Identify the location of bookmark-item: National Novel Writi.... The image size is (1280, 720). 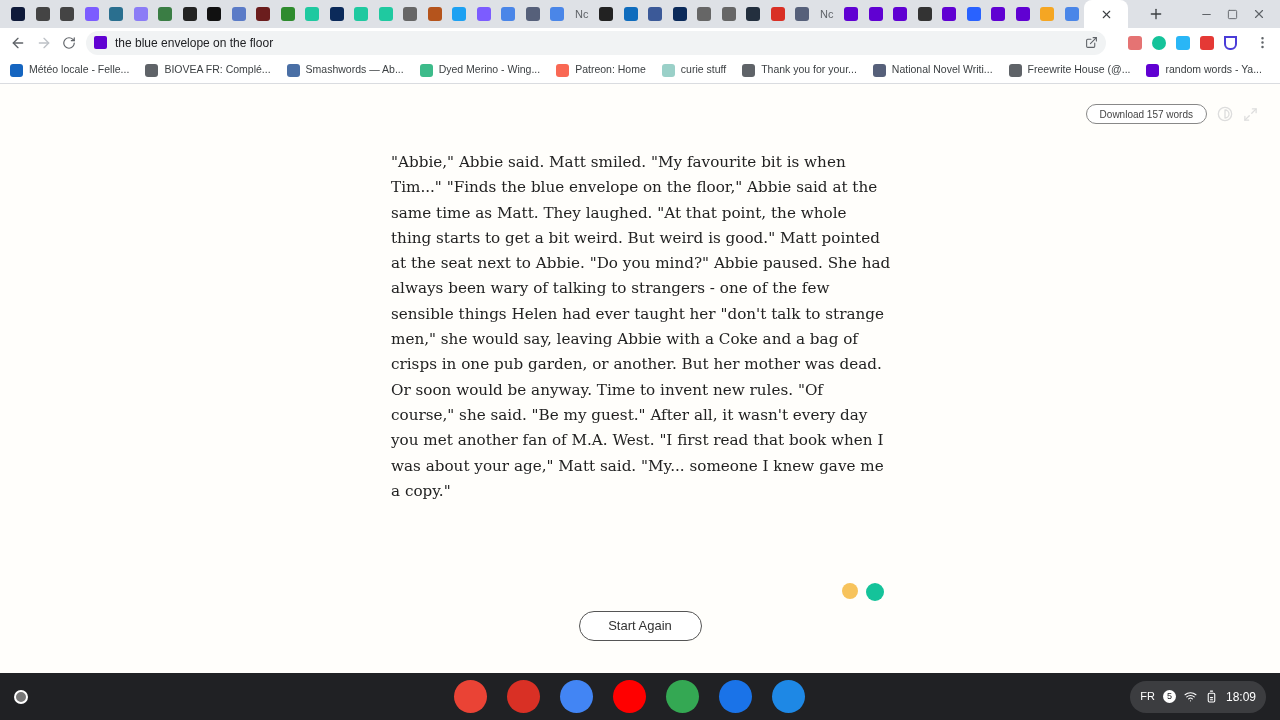
(932, 70).